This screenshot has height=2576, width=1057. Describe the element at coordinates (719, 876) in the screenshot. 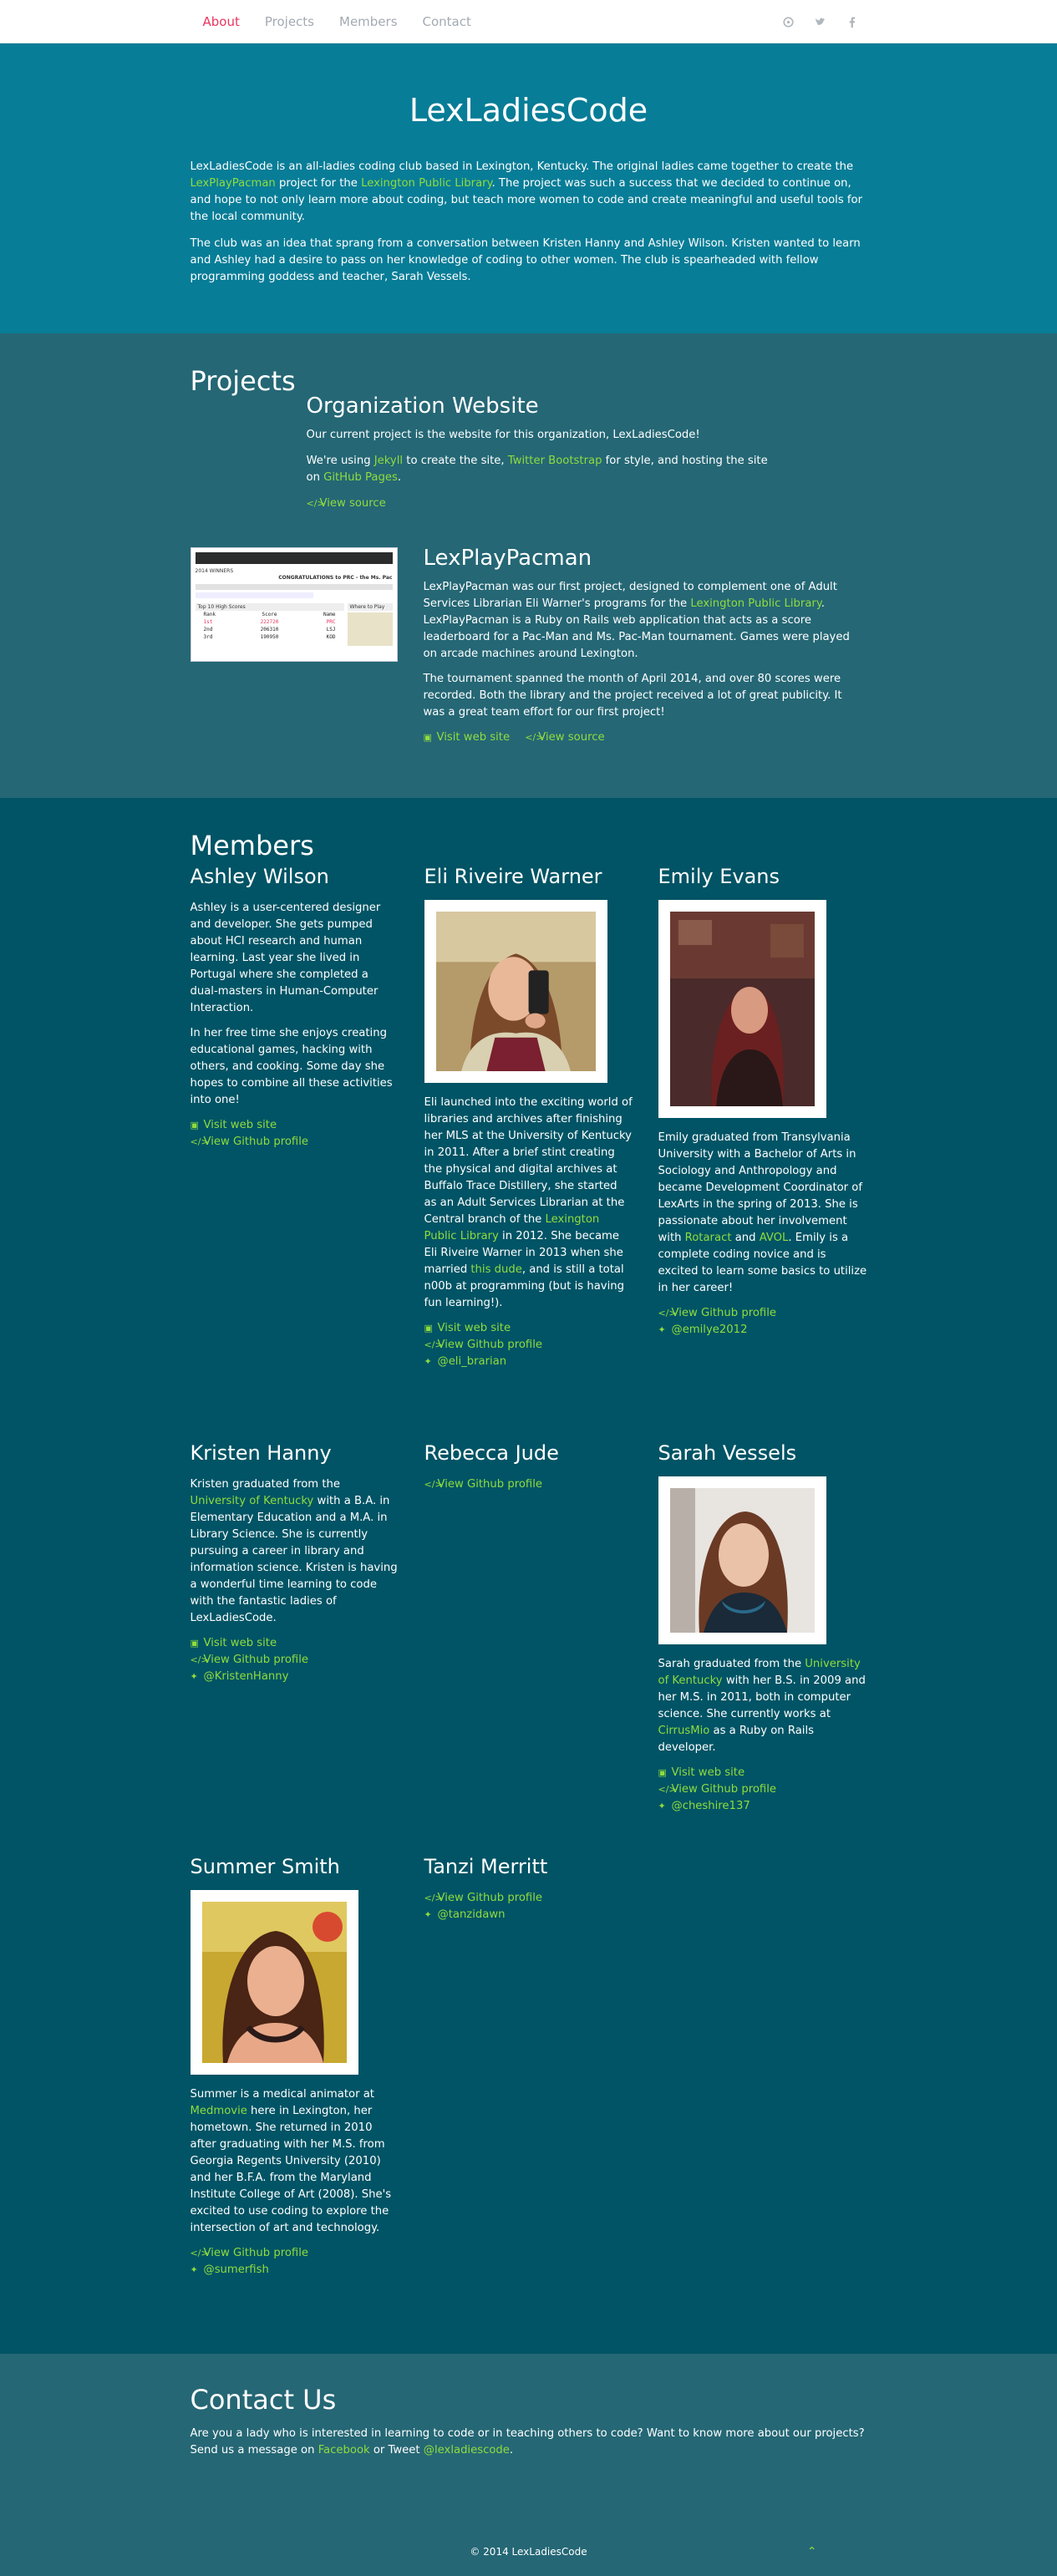

I see `member-name: Emily Evans` at that location.